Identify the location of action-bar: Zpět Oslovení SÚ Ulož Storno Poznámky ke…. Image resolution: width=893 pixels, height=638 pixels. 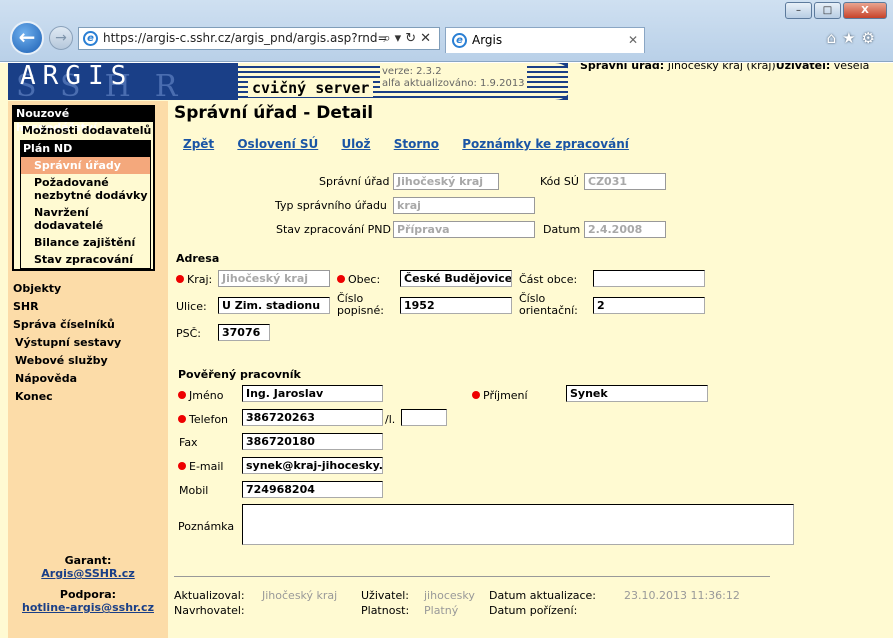
(415, 144).